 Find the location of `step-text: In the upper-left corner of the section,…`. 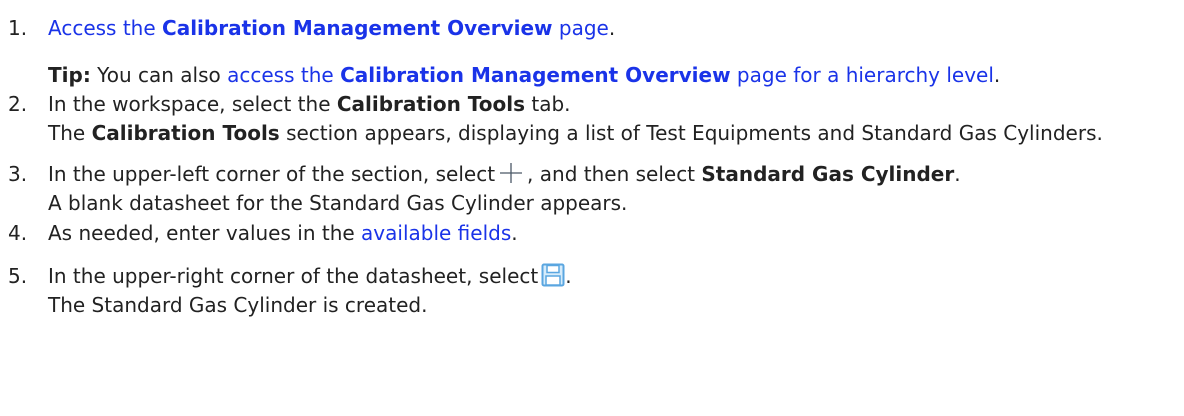

step-text: In the upper-left corner of the section,… is located at coordinates (272, 174).